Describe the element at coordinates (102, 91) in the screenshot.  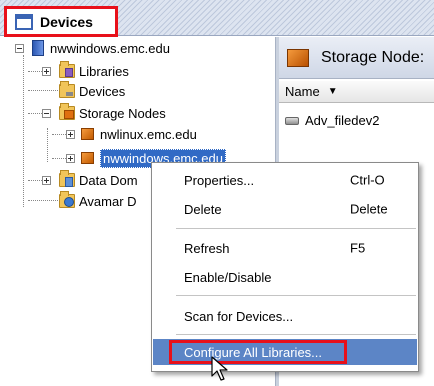
I see `tree-node-label: Devices` at that location.